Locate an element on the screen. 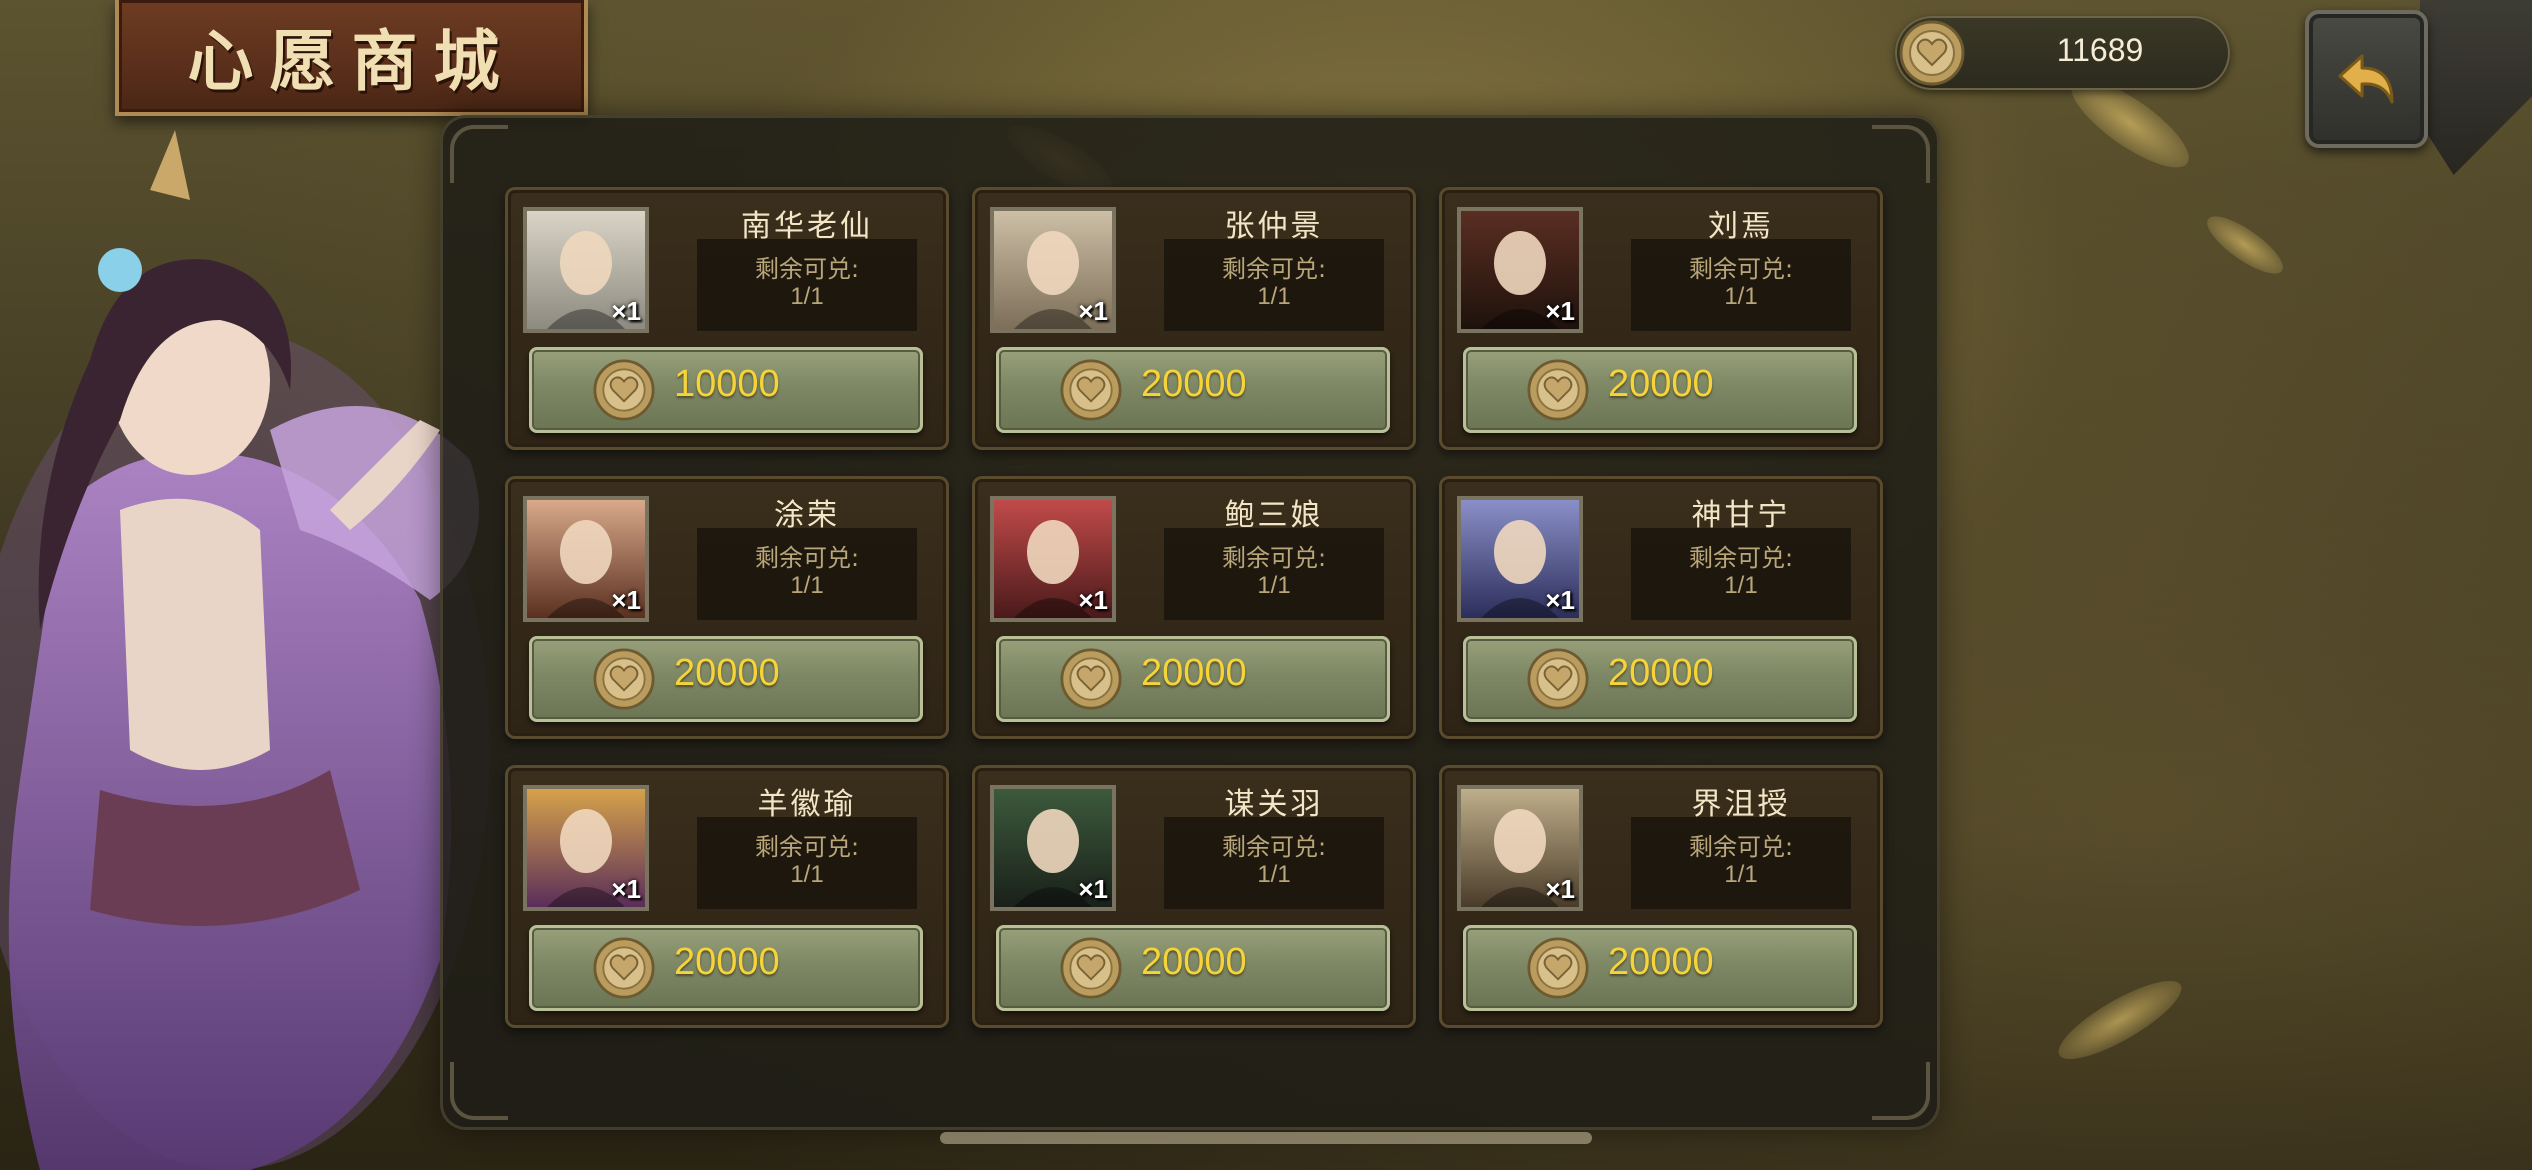 The width and height of the screenshot is (2532, 1170). hero-name: 鲍三娘 is located at coordinates (1274, 515).